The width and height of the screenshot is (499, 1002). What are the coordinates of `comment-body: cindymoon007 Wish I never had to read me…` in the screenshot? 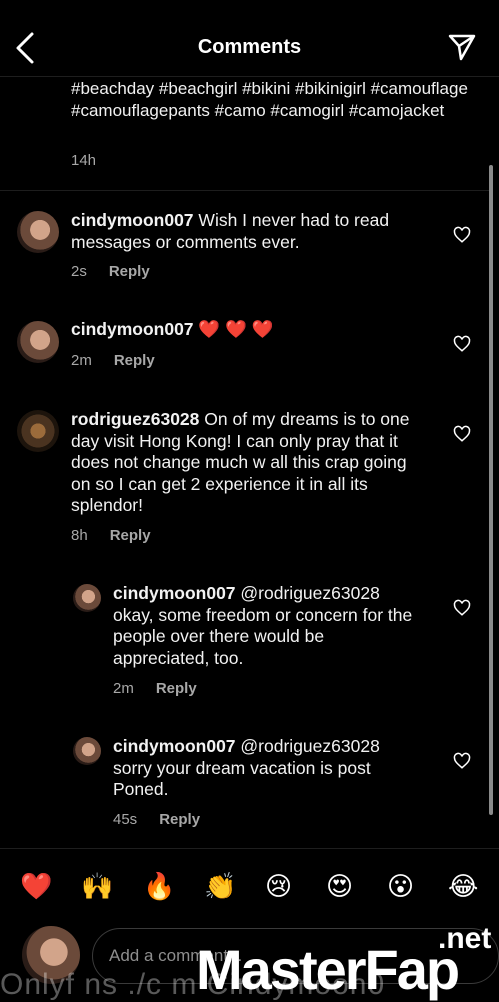 It's located at (256, 231).